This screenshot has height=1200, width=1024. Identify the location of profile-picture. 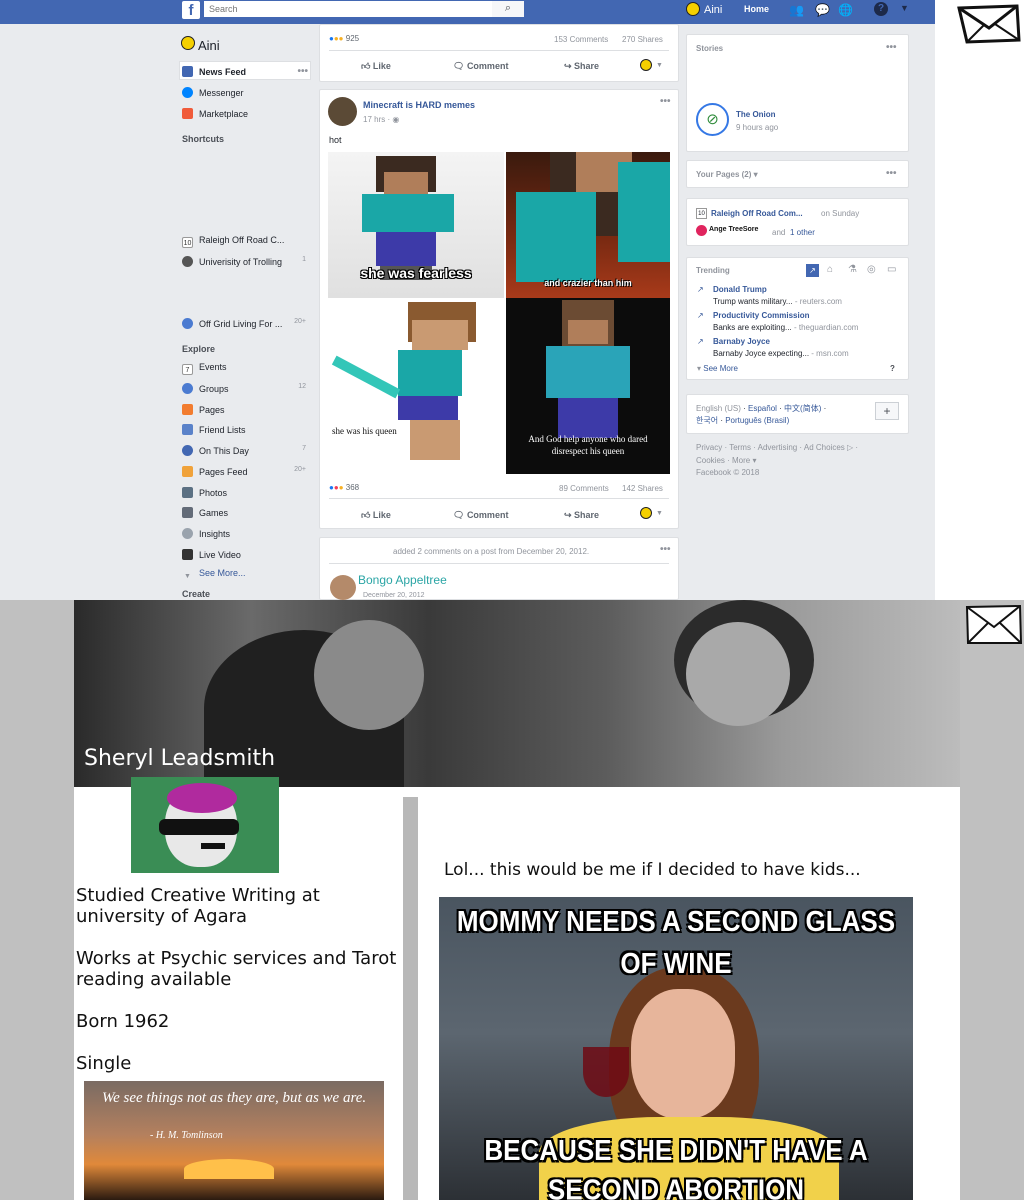
(205, 825).